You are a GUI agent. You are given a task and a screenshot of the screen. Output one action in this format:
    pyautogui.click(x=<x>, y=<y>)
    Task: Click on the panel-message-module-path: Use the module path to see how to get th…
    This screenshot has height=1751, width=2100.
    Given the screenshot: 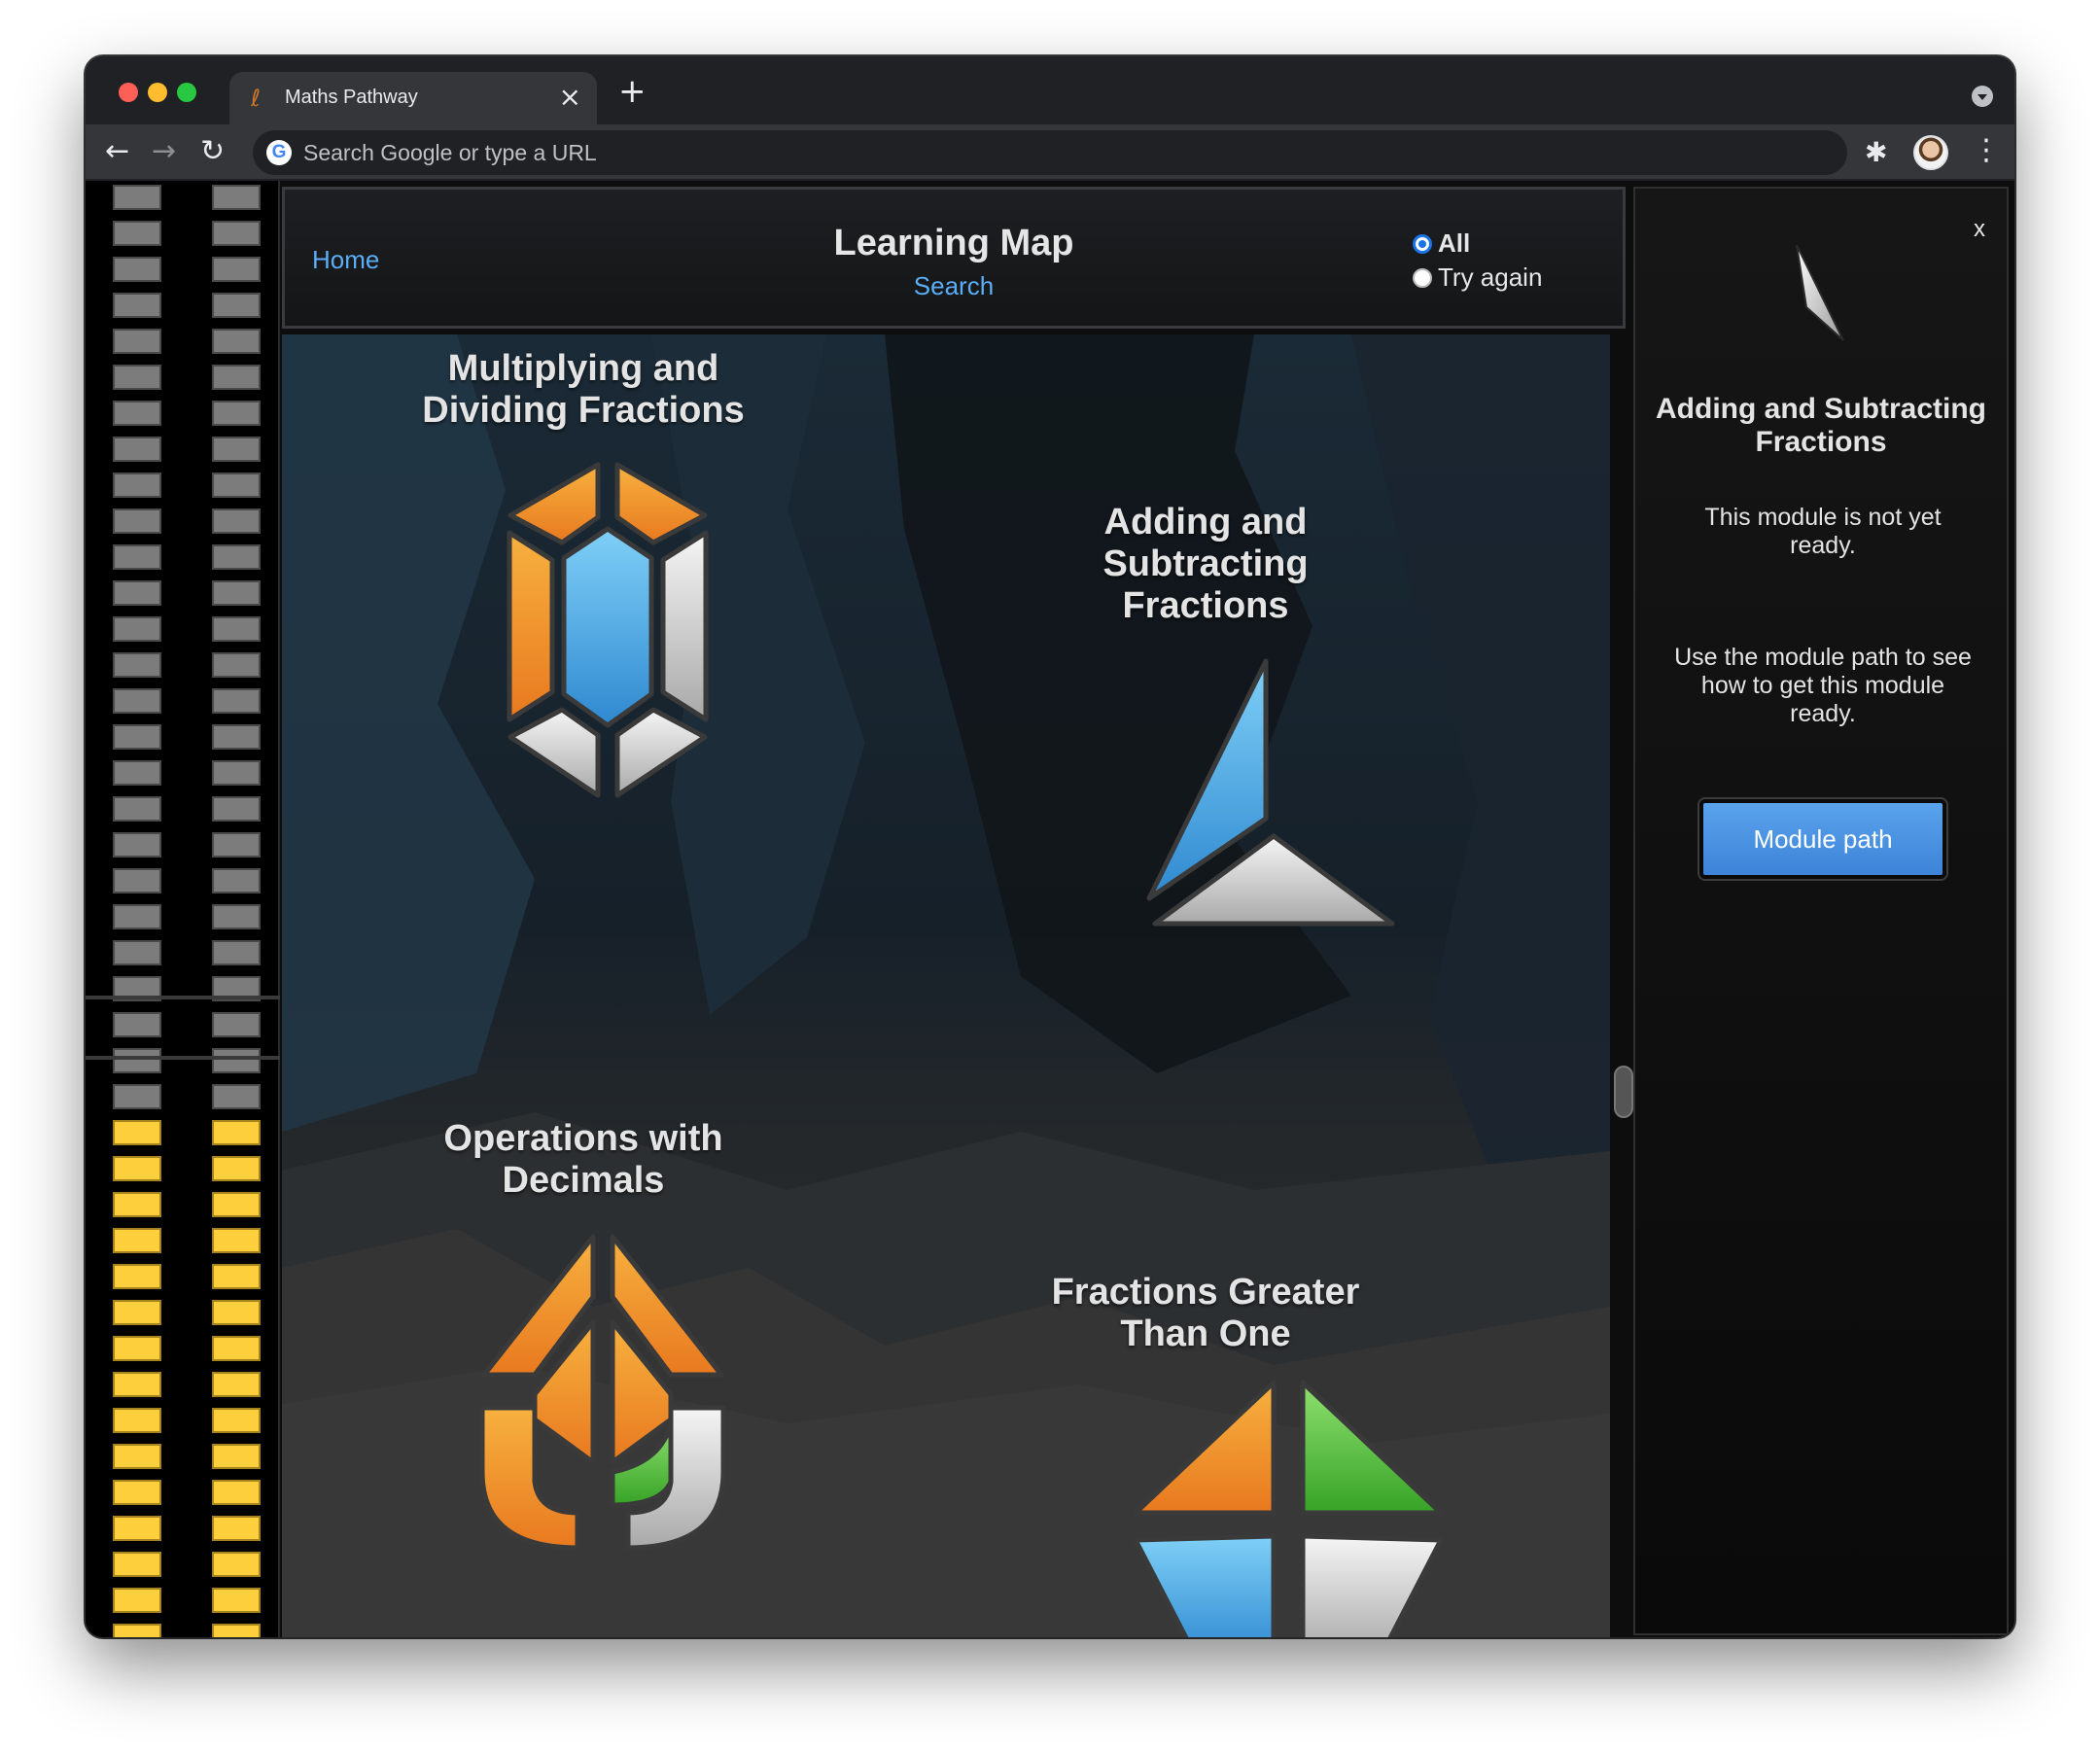 What is the action you would take?
    pyautogui.click(x=1823, y=685)
    